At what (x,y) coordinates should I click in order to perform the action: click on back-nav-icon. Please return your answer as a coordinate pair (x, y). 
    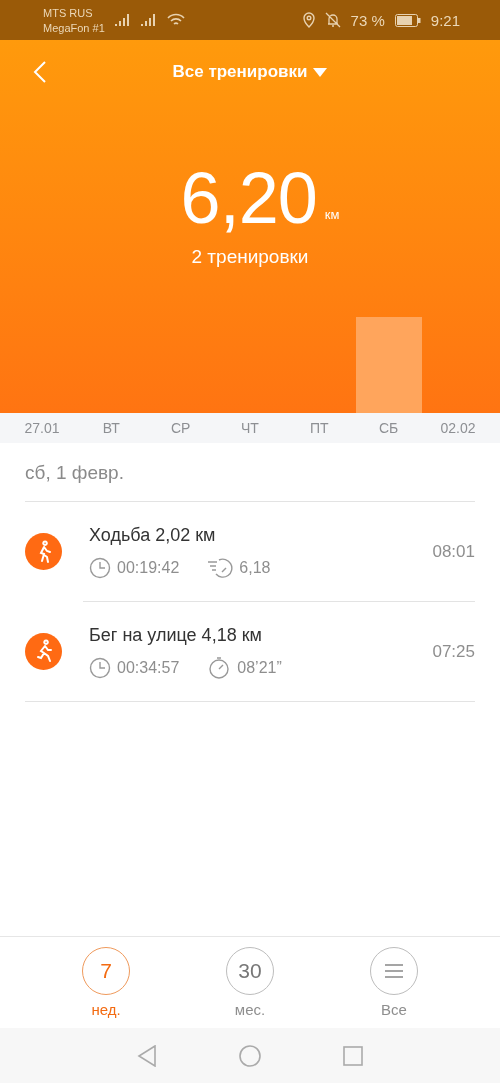
    Looking at the image, I should click on (147, 1055).